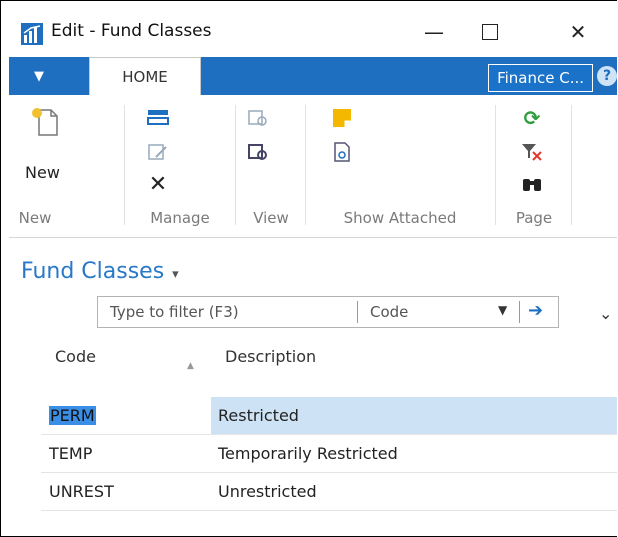  Describe the element at coordinates (308, 453) in the screenshot. I see `cell-description: Temporarily Restricted` at that location.